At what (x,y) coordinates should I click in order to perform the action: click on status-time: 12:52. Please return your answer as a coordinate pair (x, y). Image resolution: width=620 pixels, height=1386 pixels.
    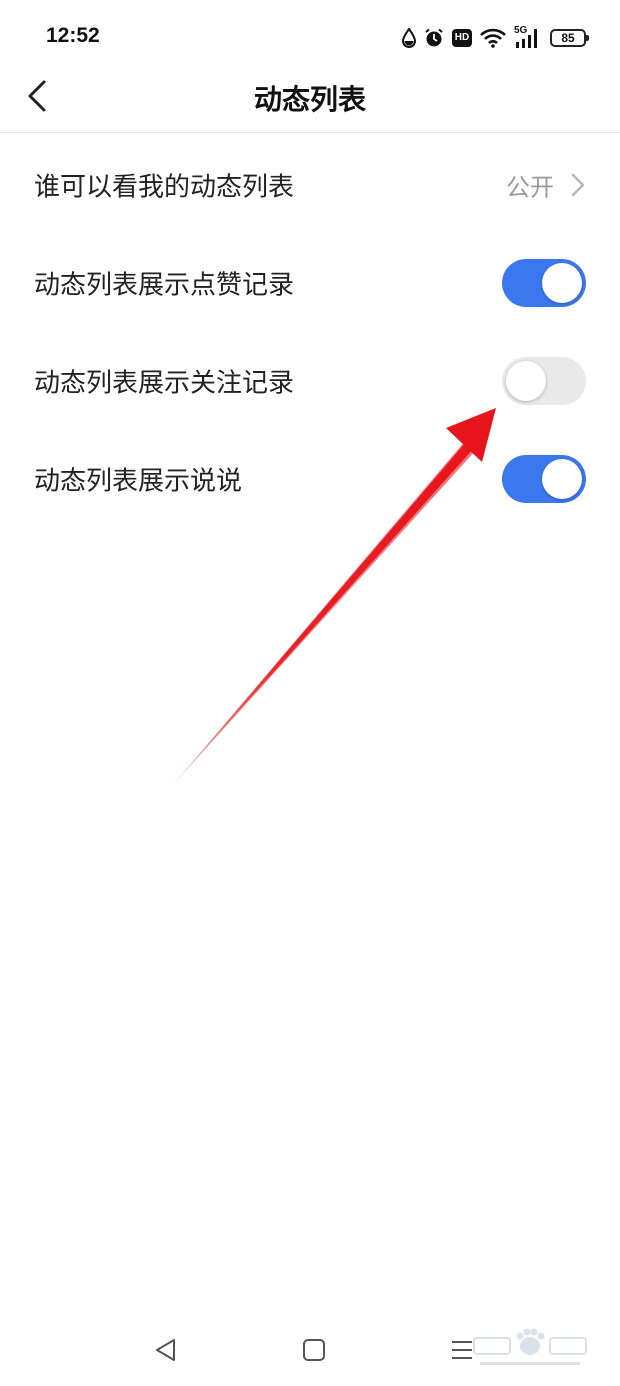
    Looking at the image, I should click on (73, 35).